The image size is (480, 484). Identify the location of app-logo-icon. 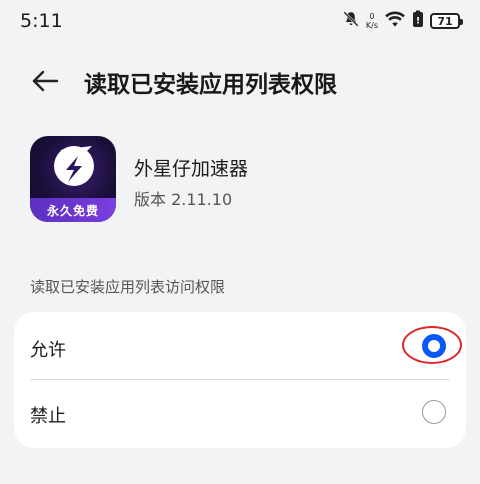
(74, 166).